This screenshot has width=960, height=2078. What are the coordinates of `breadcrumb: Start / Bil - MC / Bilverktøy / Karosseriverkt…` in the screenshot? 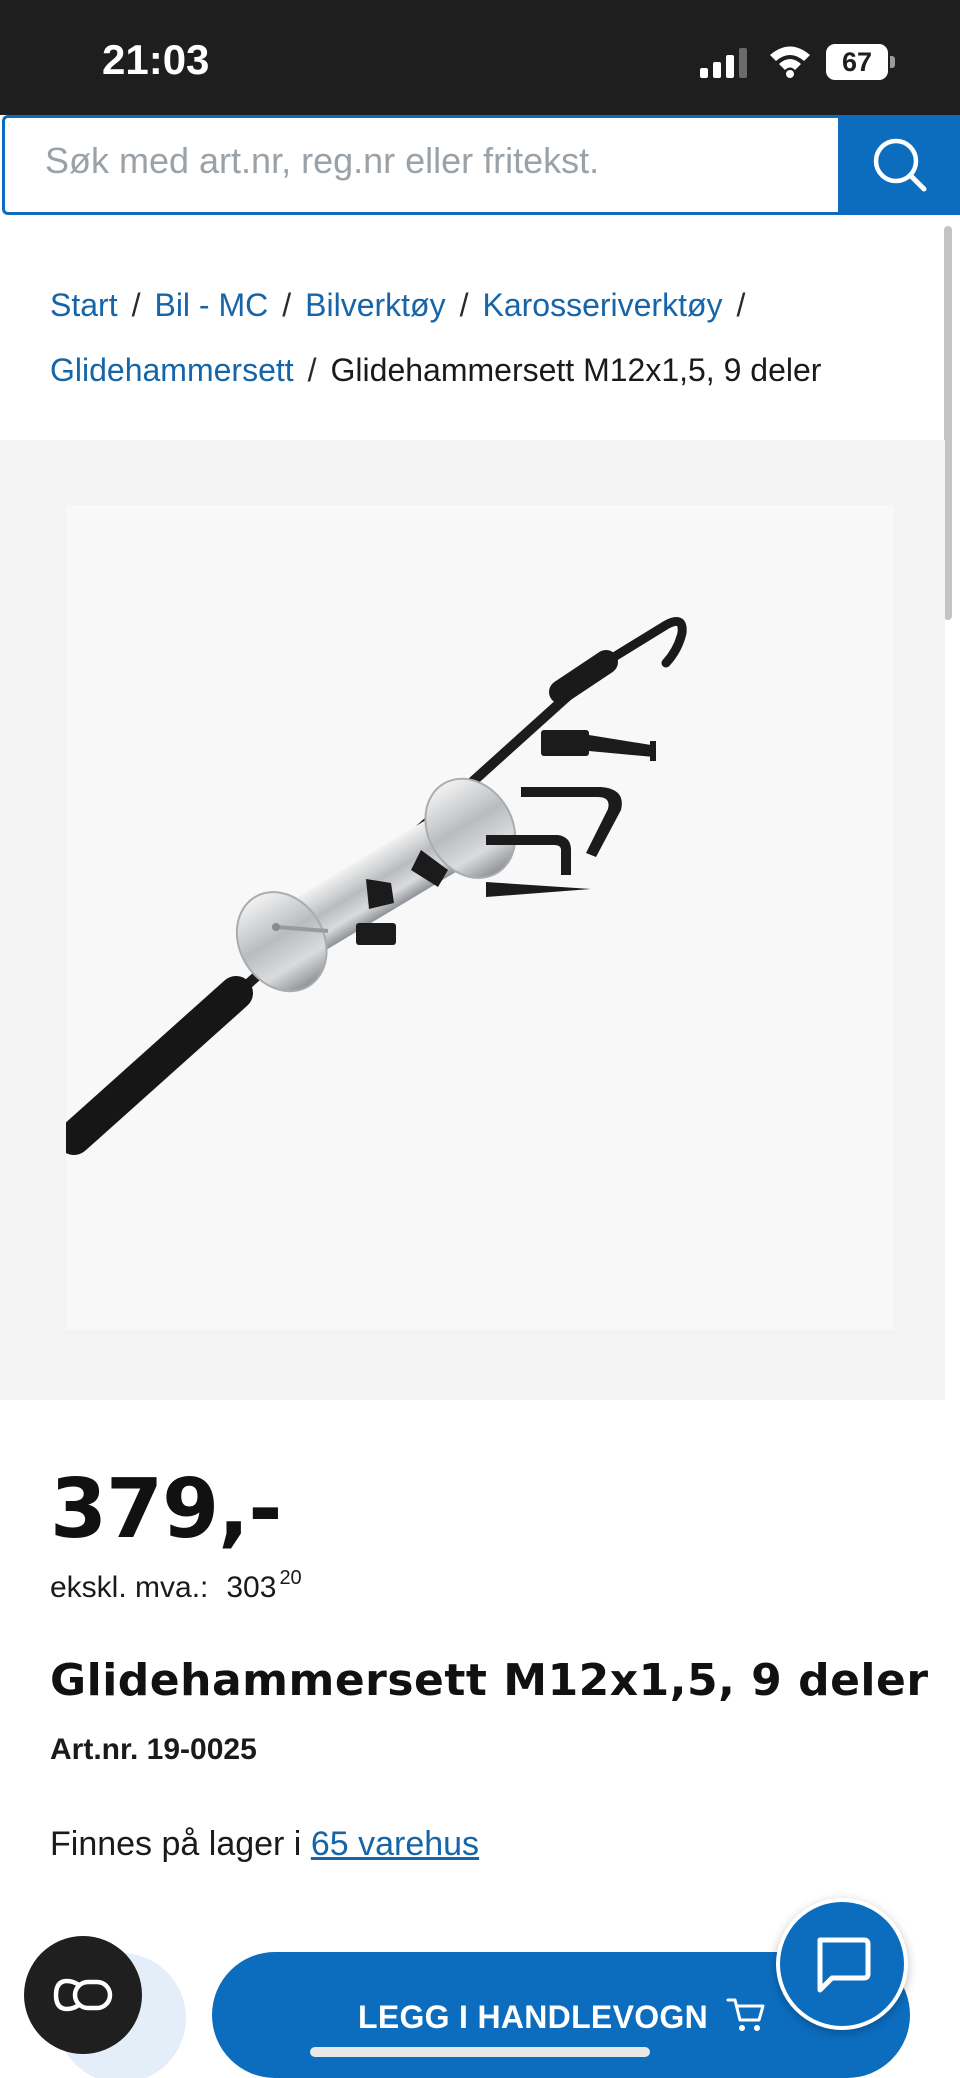 It's located at (472, 327).